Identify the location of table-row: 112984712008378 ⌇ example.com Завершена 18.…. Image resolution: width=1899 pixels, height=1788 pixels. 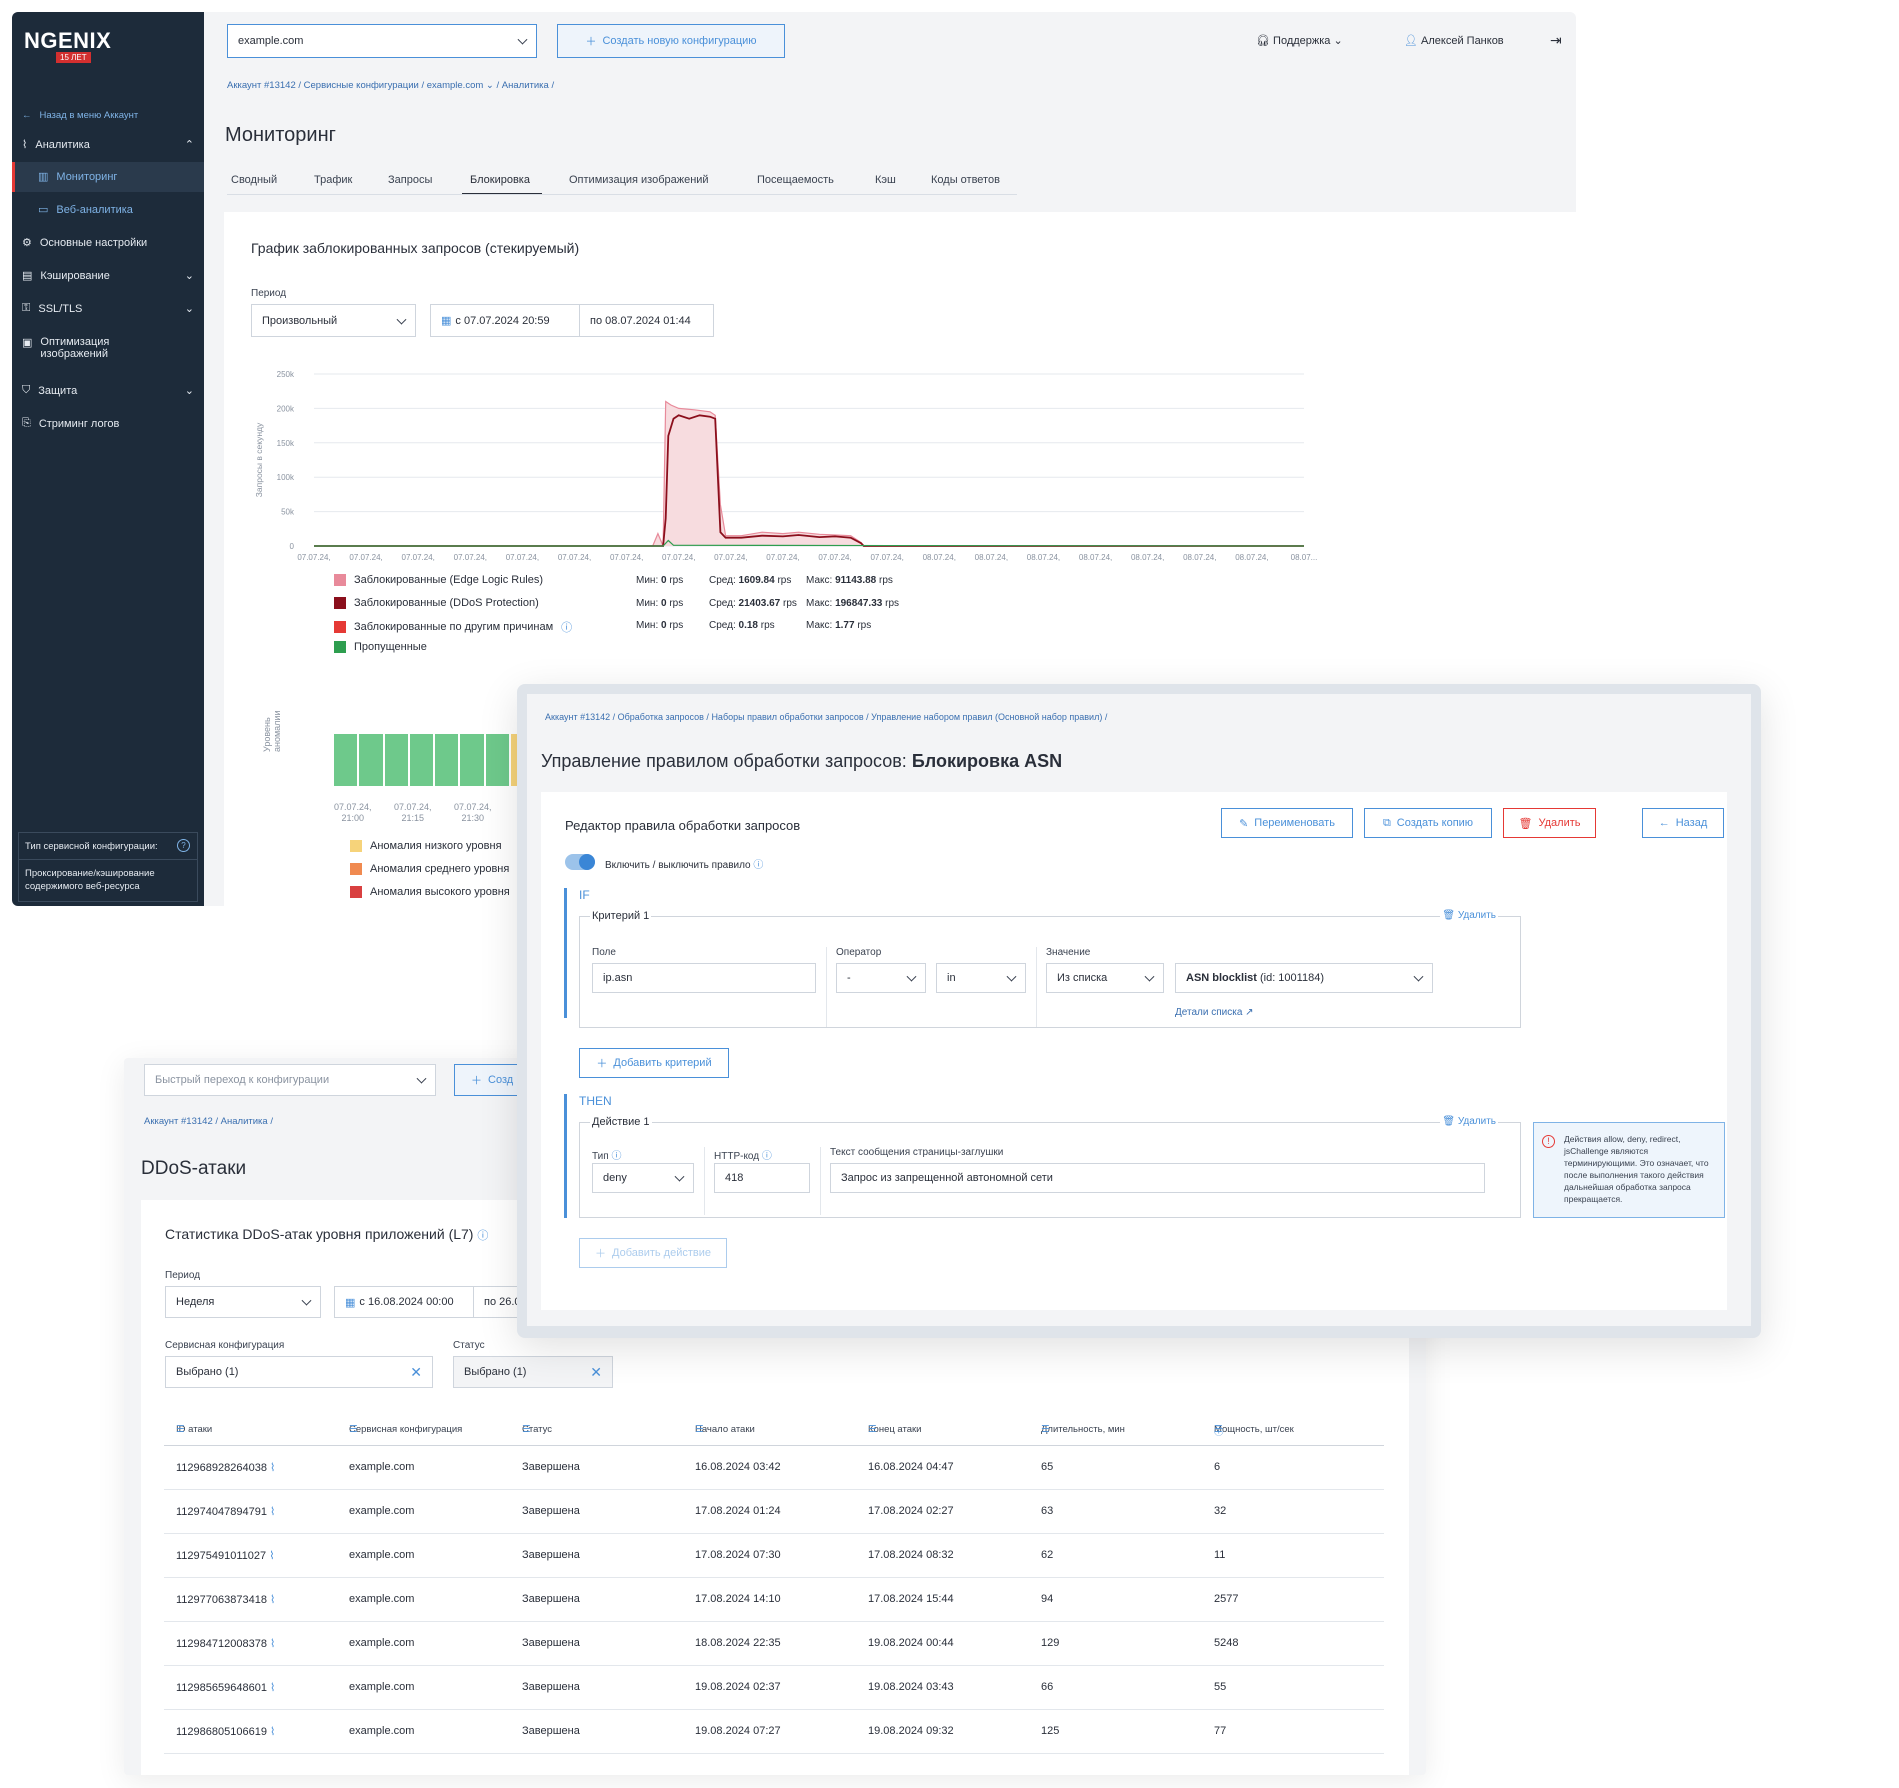
(774, 1644).